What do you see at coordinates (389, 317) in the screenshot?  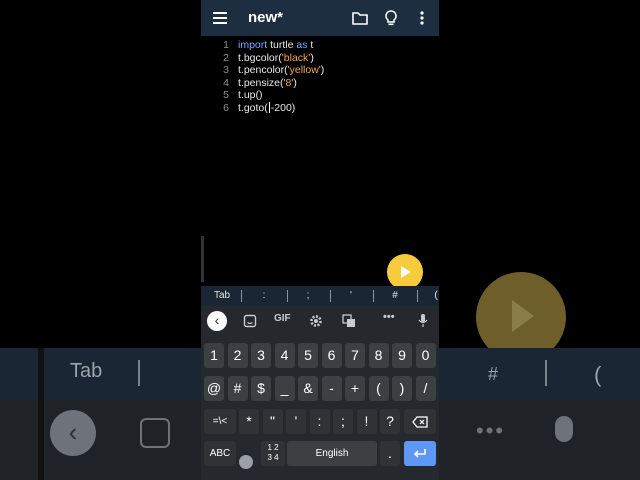 I see `more-horiz-icon: •••` at bounding box center [389, 317].